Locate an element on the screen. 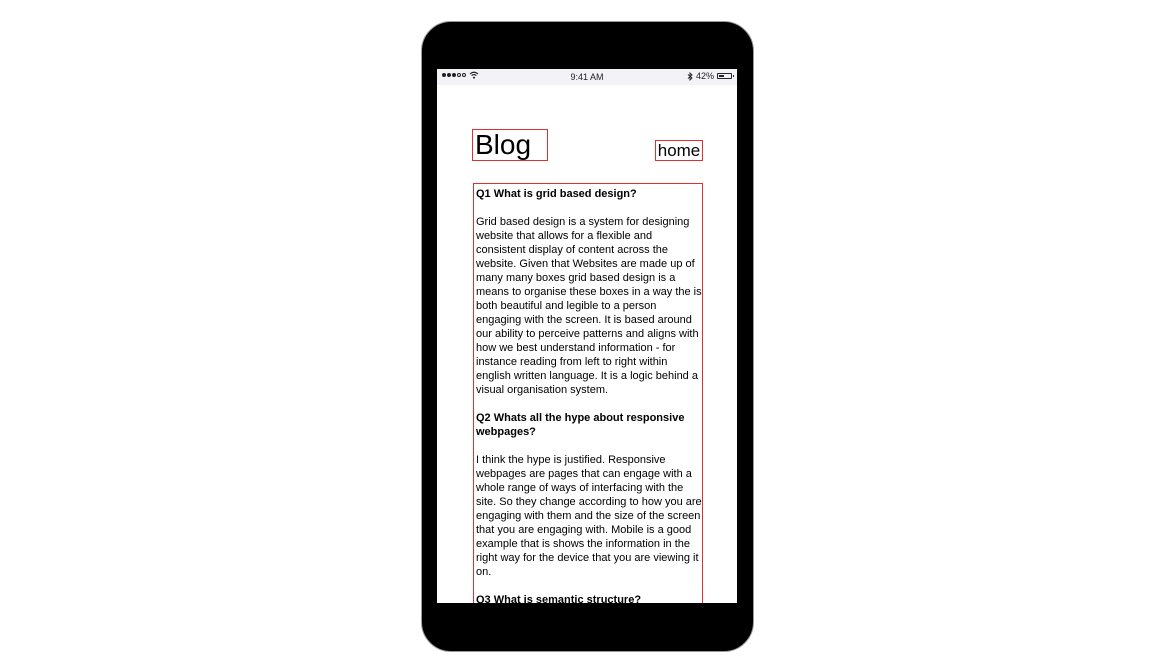 Image resolution: width=1174 pixels, height=663 pixels. status-right: 42% is located at coordinates (710, 76).